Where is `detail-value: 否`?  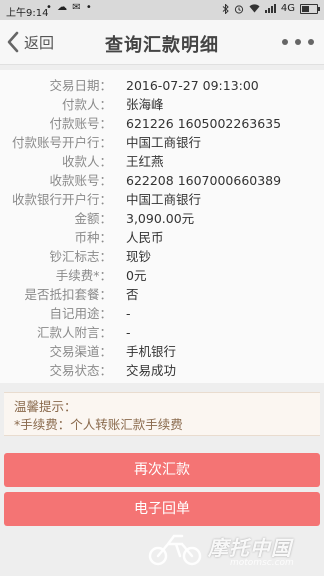 detail-value: 否 is located at coordinates (132, 294).